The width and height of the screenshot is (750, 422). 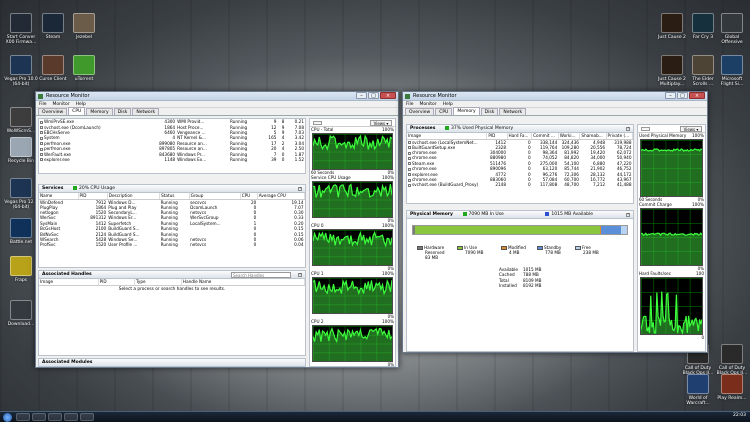 I want to click on desktop-icon: Steam, so click(x=53, y=26).